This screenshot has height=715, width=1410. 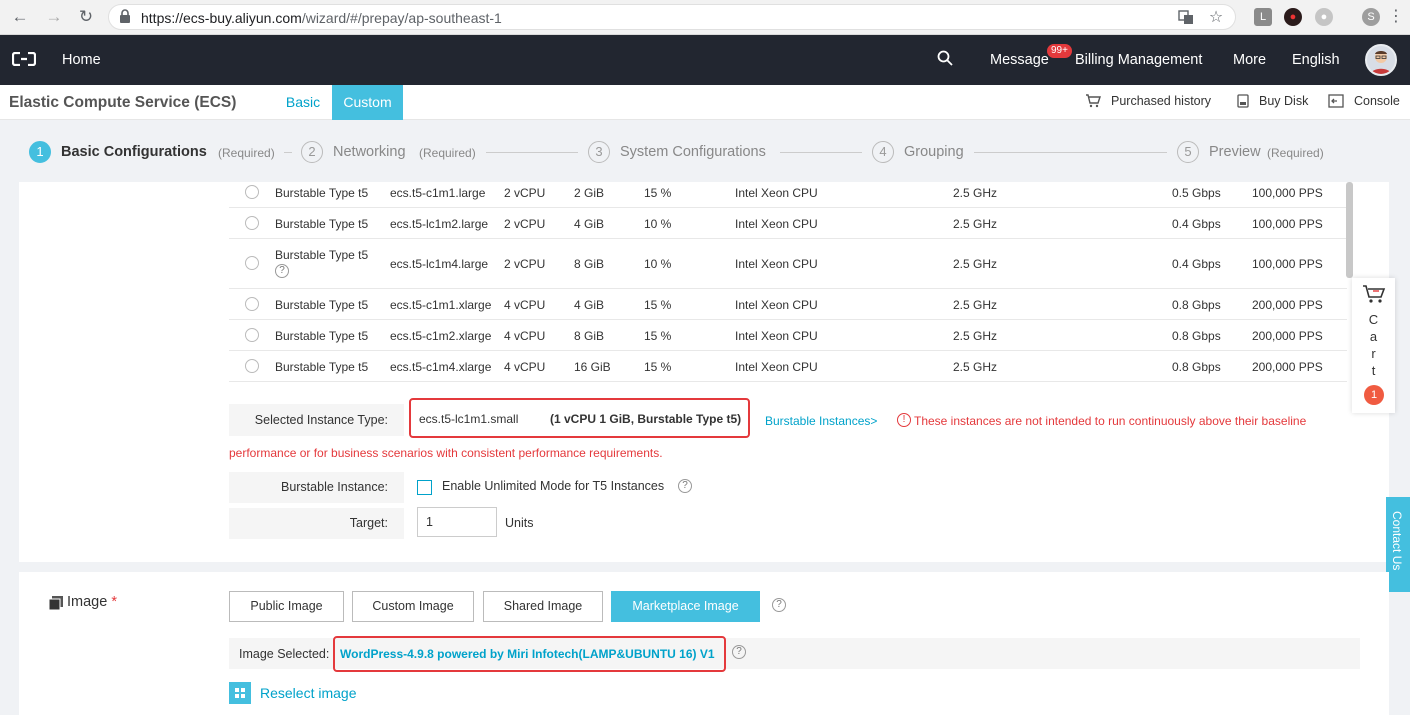 I want to click on star-icon: ☆, so click(x=1216, y=18).